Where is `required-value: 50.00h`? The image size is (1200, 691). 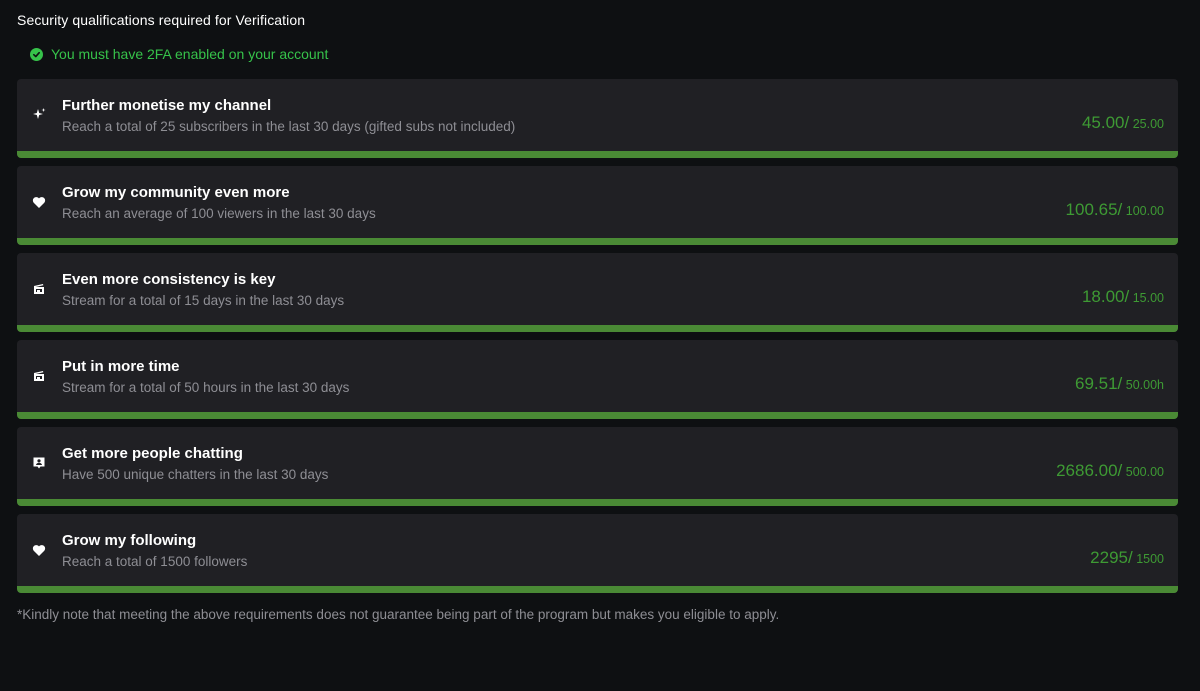
required-value: 50.00h is located at coordinates (1143, 385).